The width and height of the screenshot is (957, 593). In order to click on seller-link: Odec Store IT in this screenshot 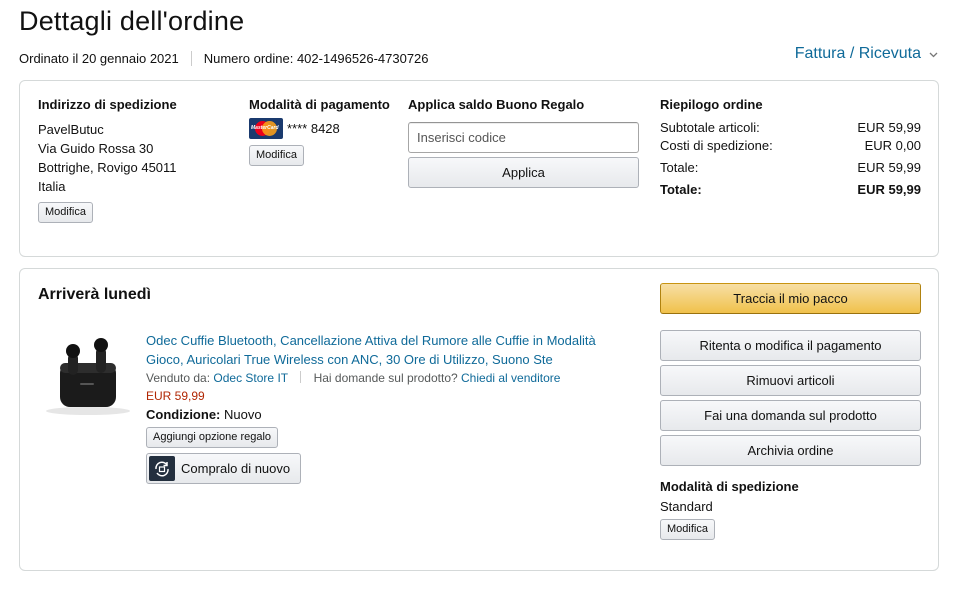, I will do `click(250, 378)`.